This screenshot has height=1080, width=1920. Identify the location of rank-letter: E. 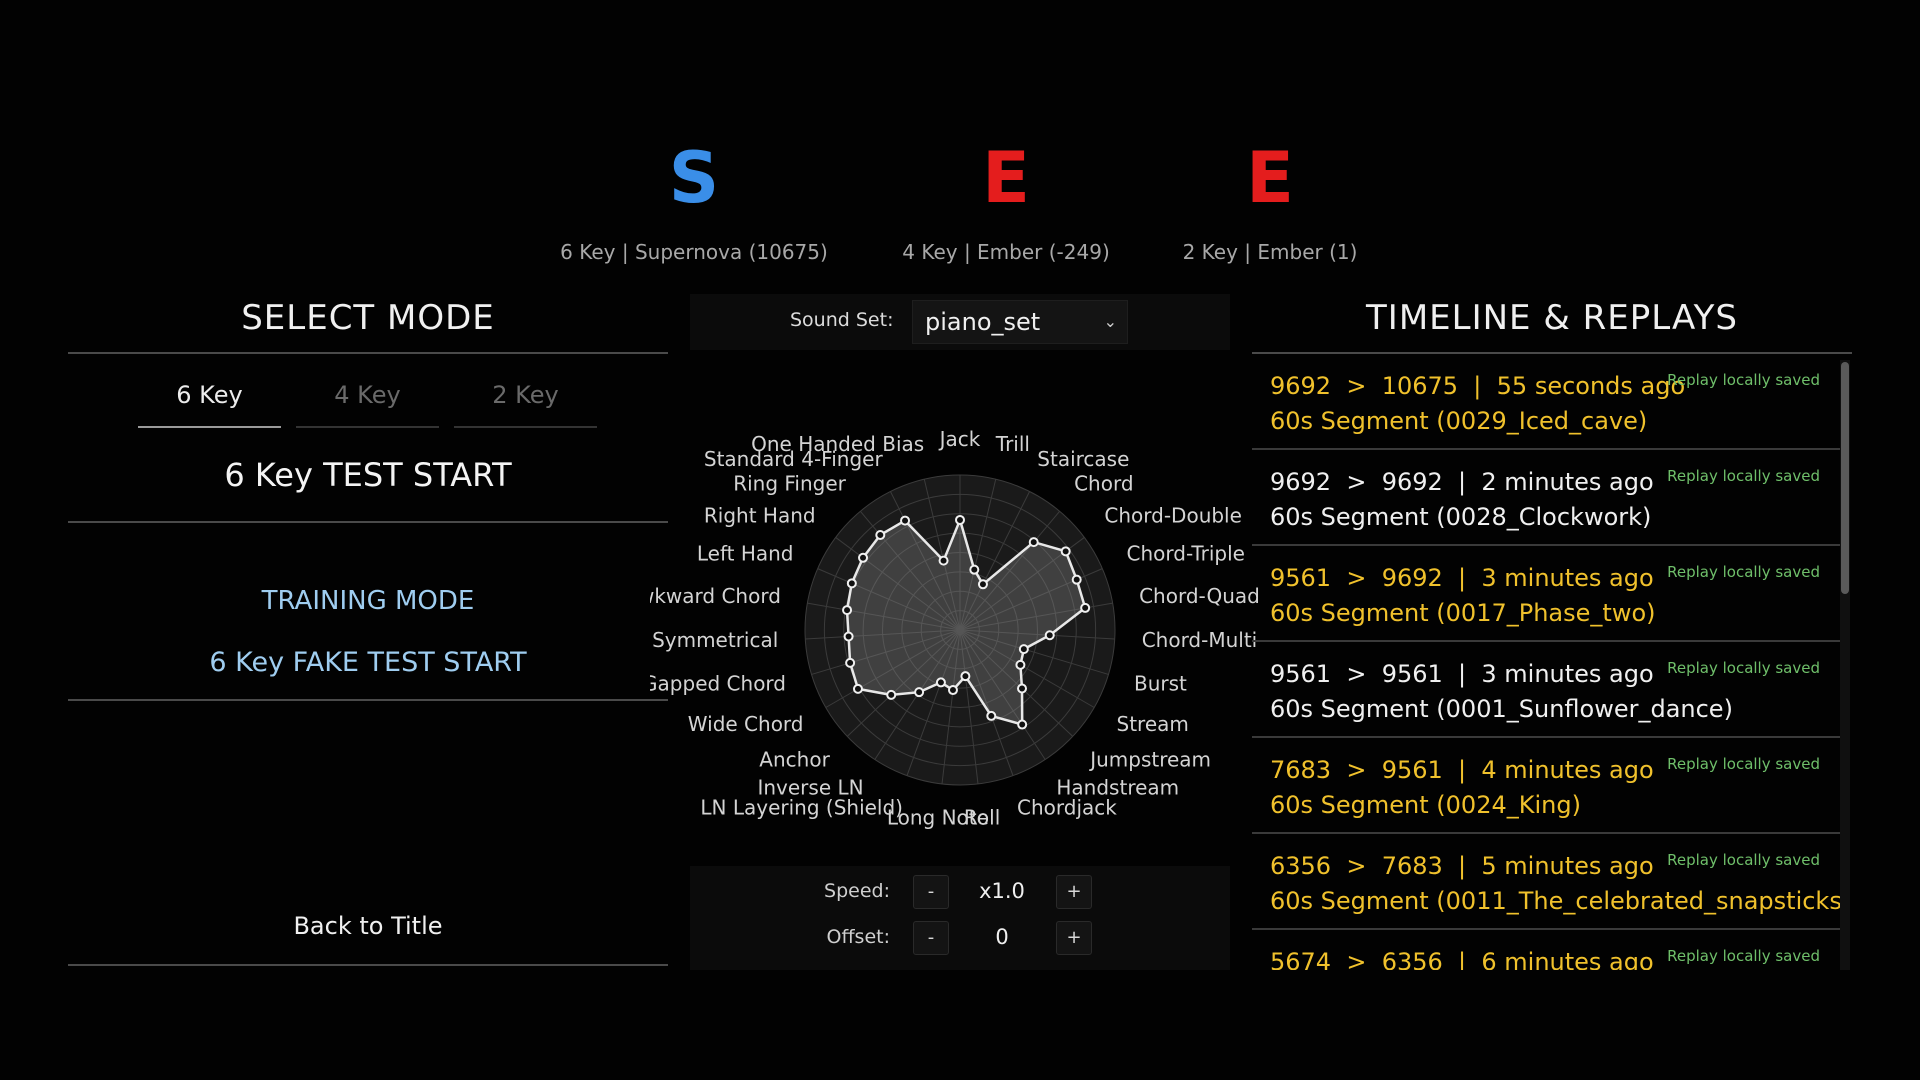
(1270, 178).